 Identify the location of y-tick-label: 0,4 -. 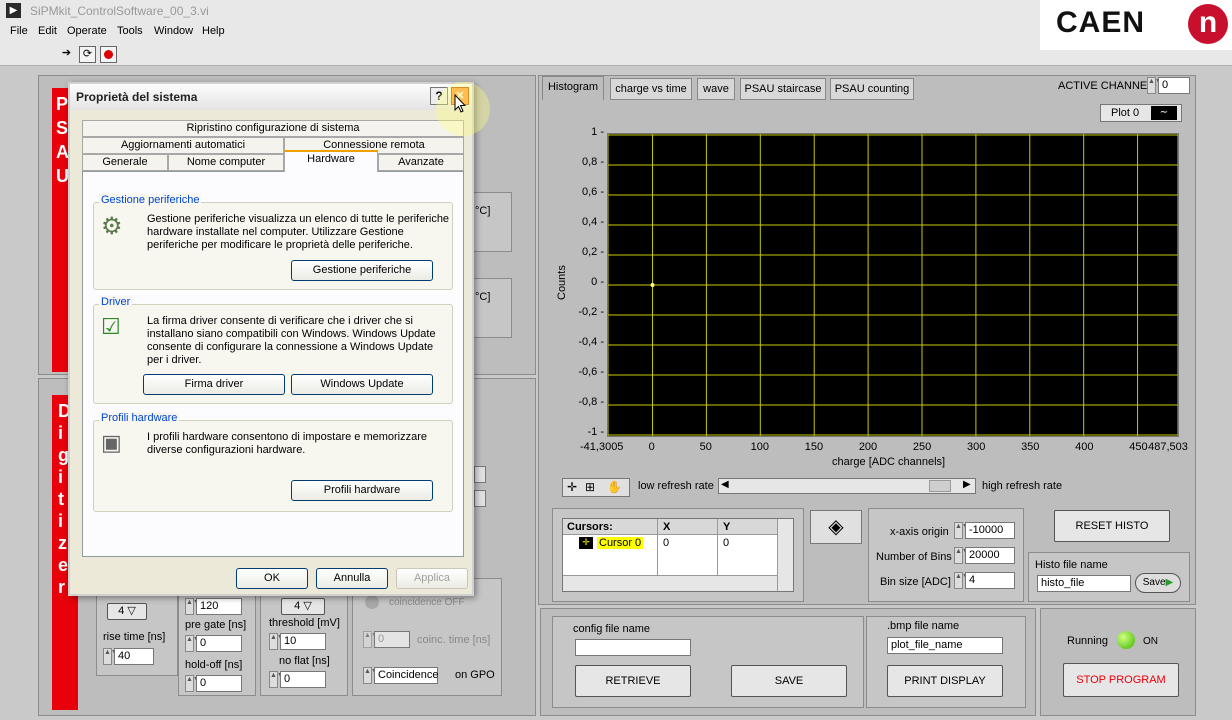
(592, 222).